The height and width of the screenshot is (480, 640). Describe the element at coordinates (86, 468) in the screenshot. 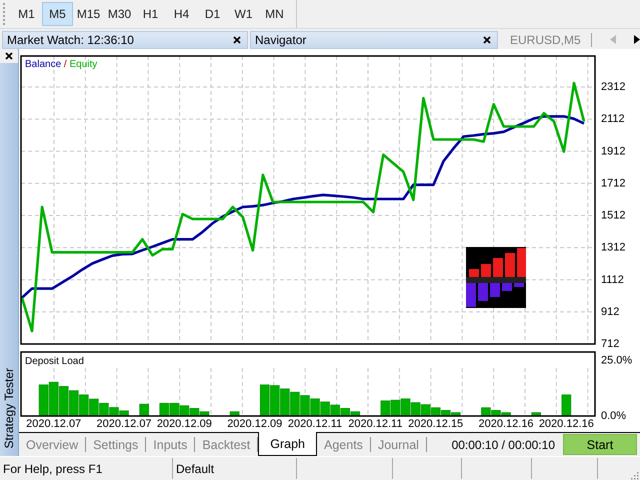

I see `status-text: For Help, press F1` at that location.